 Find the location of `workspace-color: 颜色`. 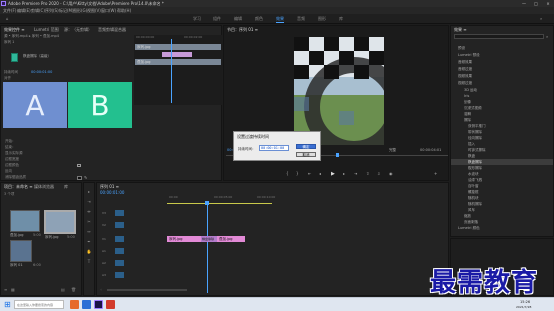

workspace-color: 颜色 is located at coordinates (259, 19).